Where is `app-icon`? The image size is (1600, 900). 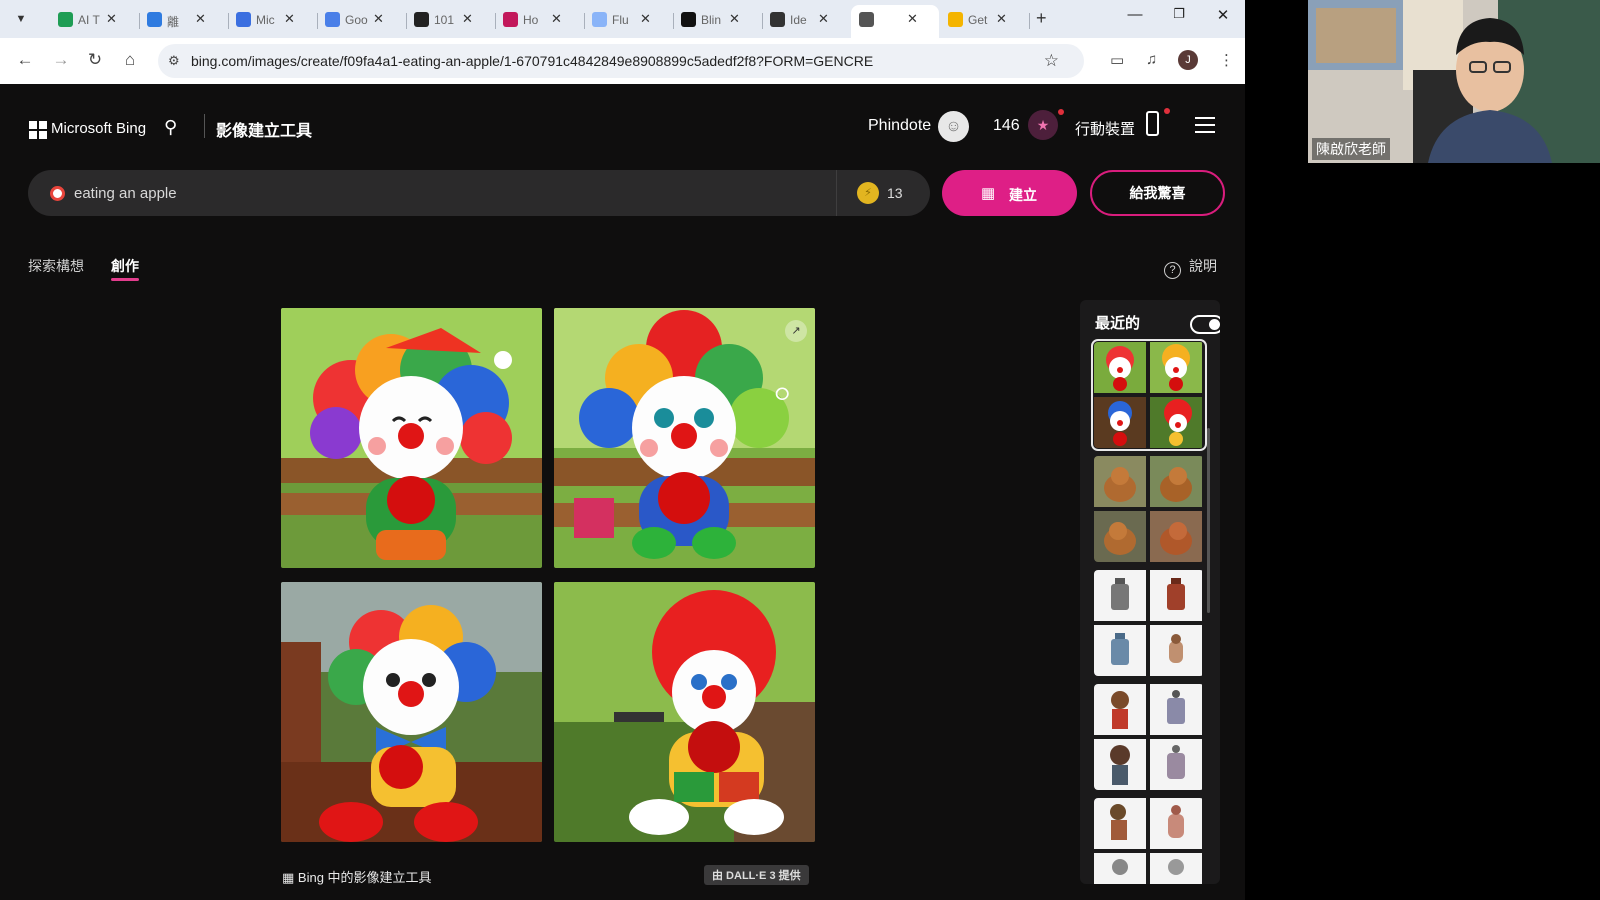 app-icon is located at coordinates (510, 19).